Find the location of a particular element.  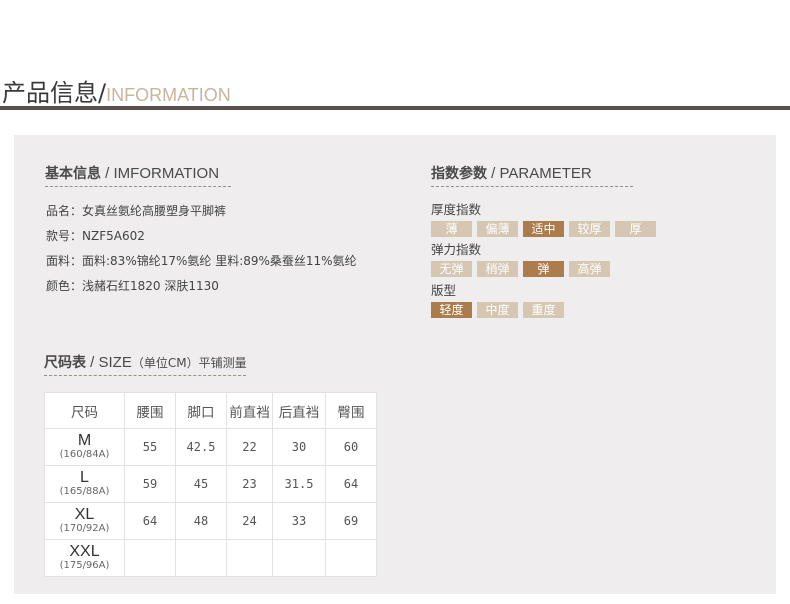

size-title-cn: 尺码表 is located at coordinates (65, 363).